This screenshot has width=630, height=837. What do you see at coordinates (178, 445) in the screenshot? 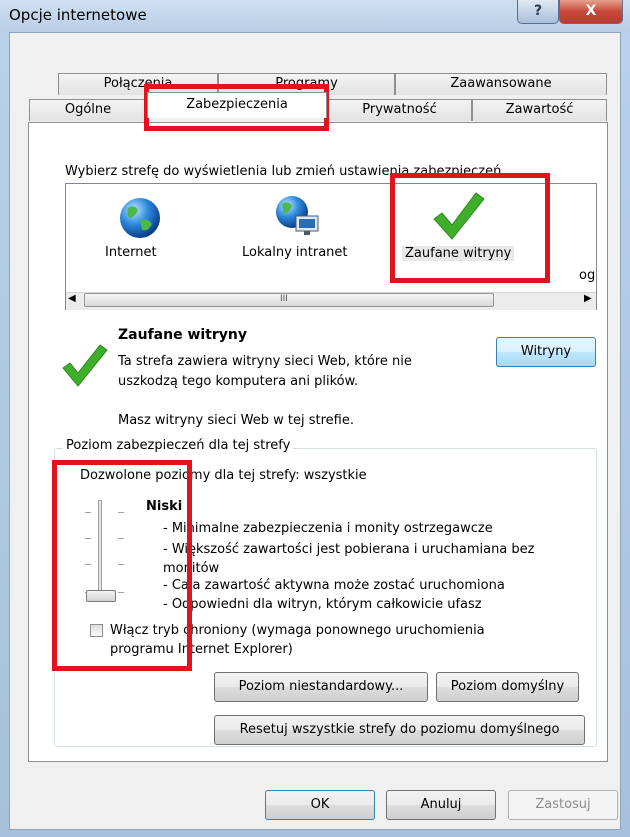
I see `security-level-group-title: Poziom zabezpieczeń dla tej strefy` at bounding box center [178, 445].